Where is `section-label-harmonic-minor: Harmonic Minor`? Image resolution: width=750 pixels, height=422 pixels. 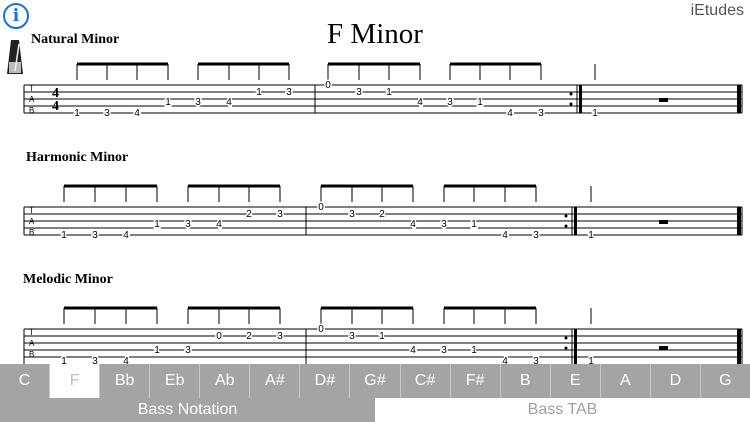
section-label-harmonic-minor: Harmonic Minor is located at coordinates (77, 157).